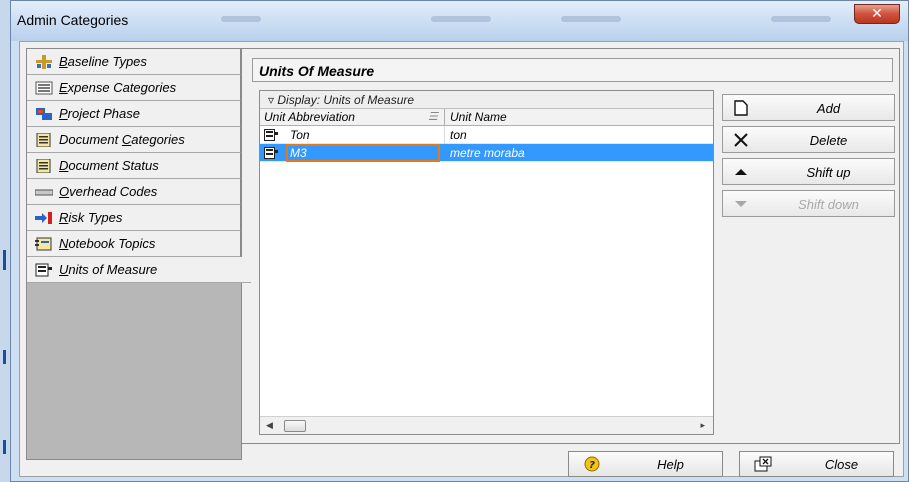 The width and height of the screenshot is (909, 482). Describe the element at coordinates (486, 425) in the screenshot. I see `horizontal-scrollbar: ◀ ▸` at that location.